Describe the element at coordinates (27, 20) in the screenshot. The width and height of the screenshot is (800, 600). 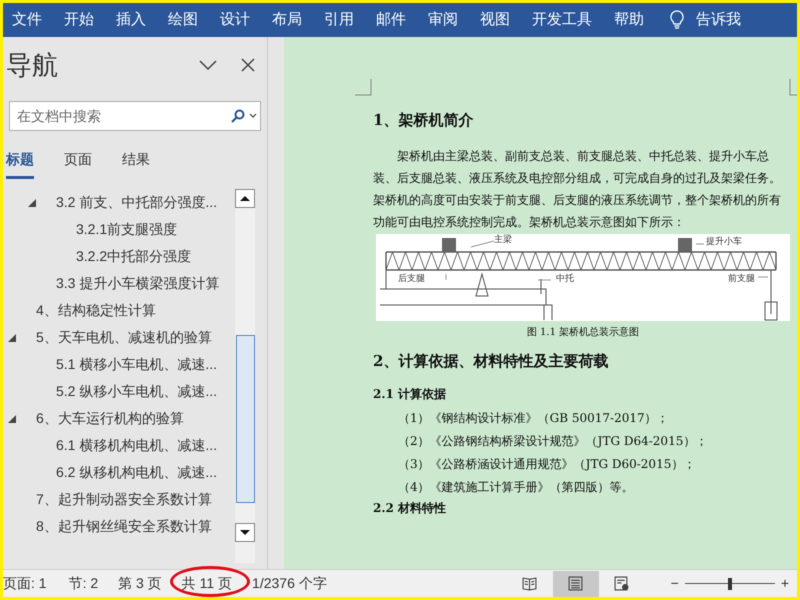
I see `ribbon-tab: 文件` at that location.